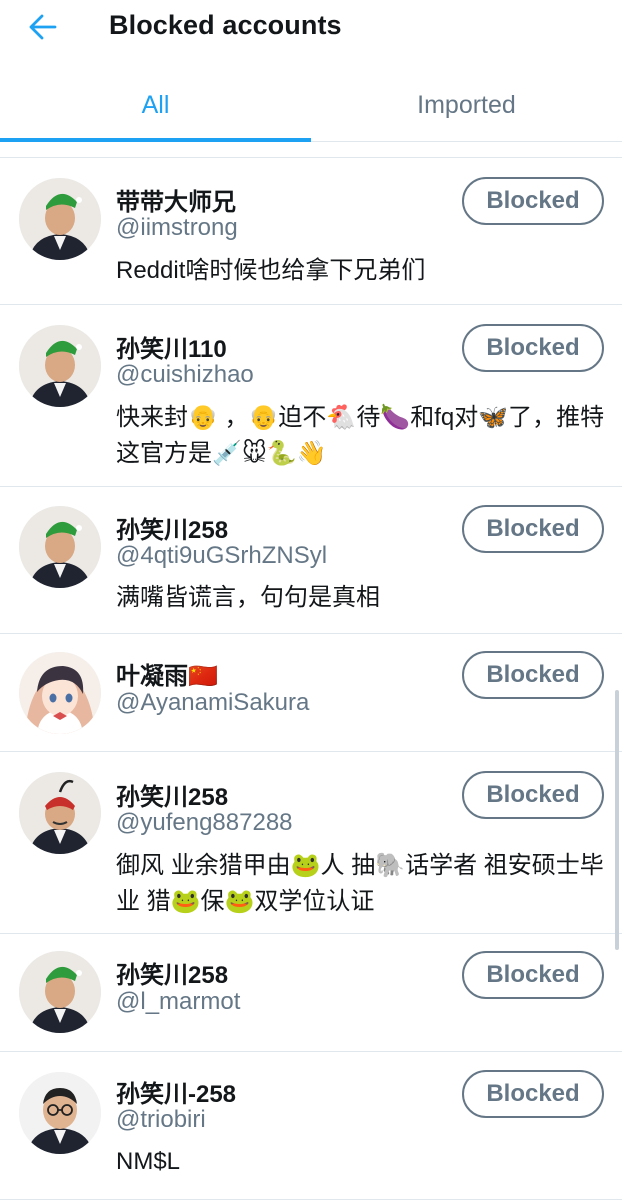  I want to click on account-name: 孙笑川-258, so click(176, 1094).